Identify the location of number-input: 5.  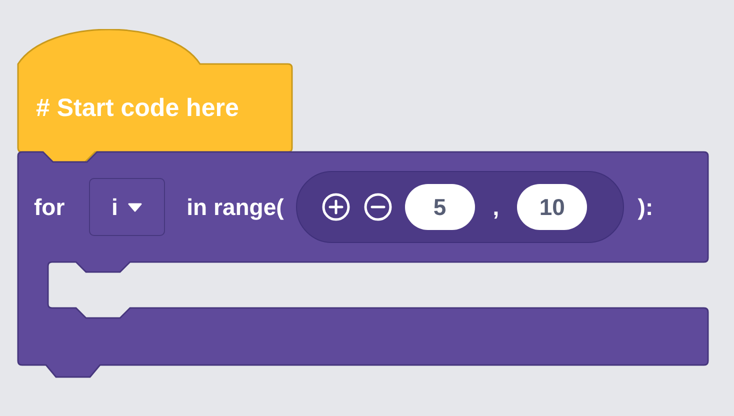
(439, 207).